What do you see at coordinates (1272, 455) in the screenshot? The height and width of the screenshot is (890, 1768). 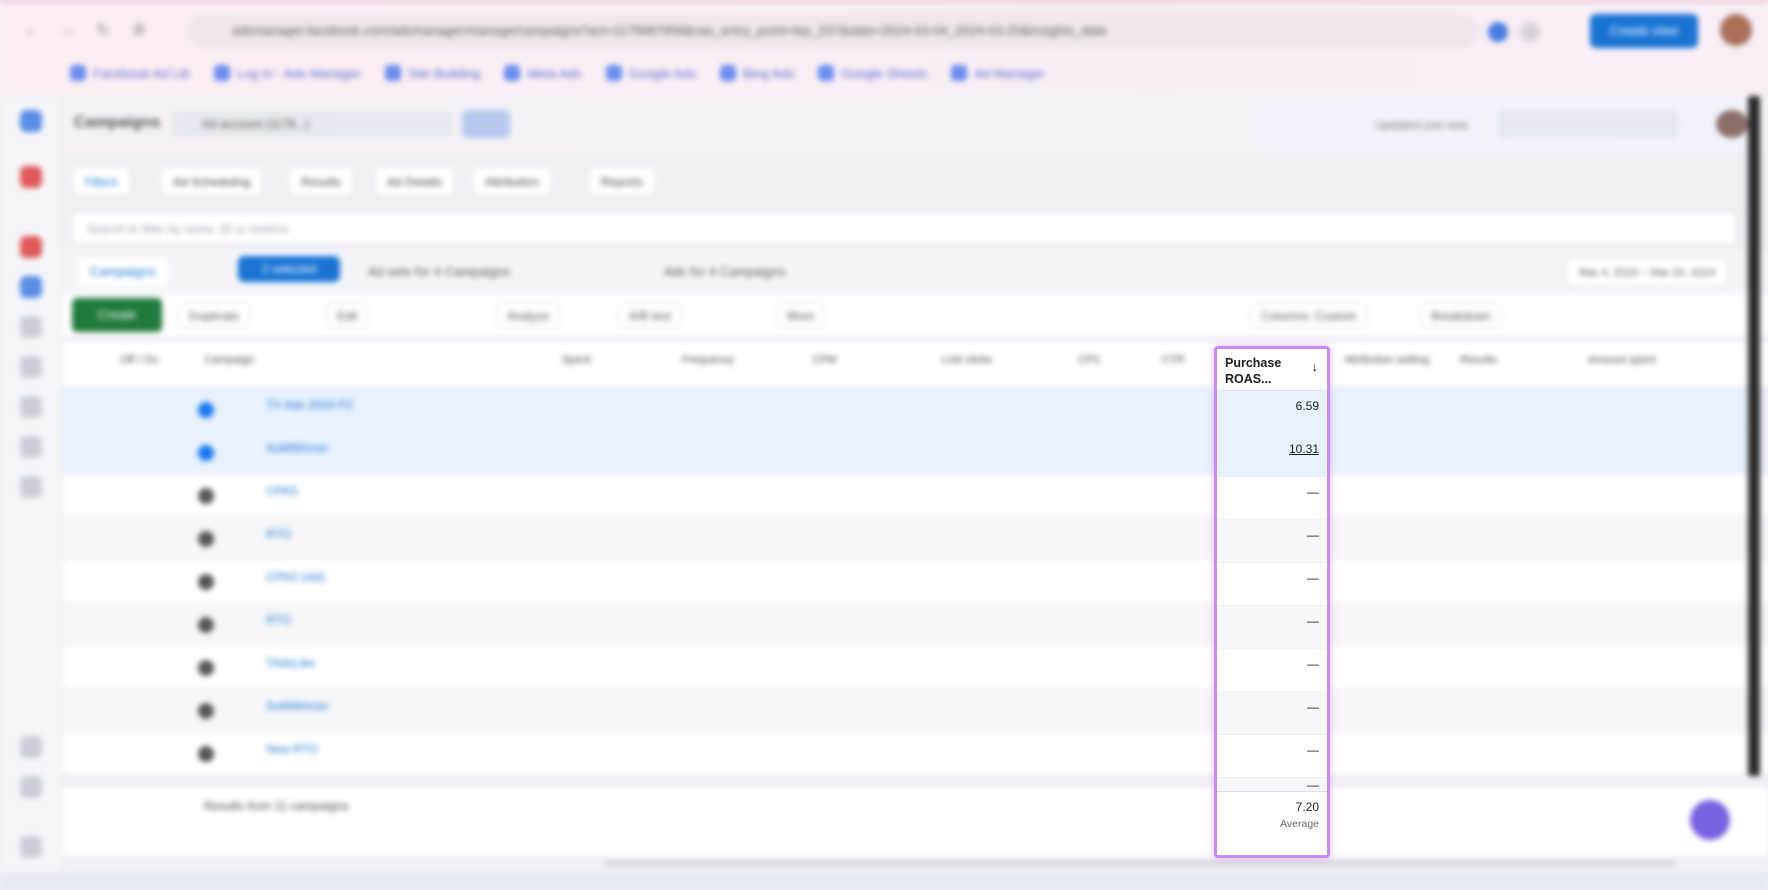 I see `roas-cell: 10.31` at bounding box center [1272, 455].